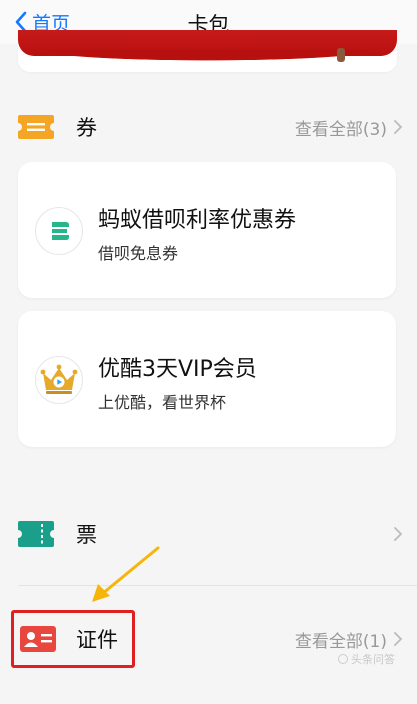 This screenshot has height=704, width=417. I want to click on tickets-section-row: 票, so click(208, 534).